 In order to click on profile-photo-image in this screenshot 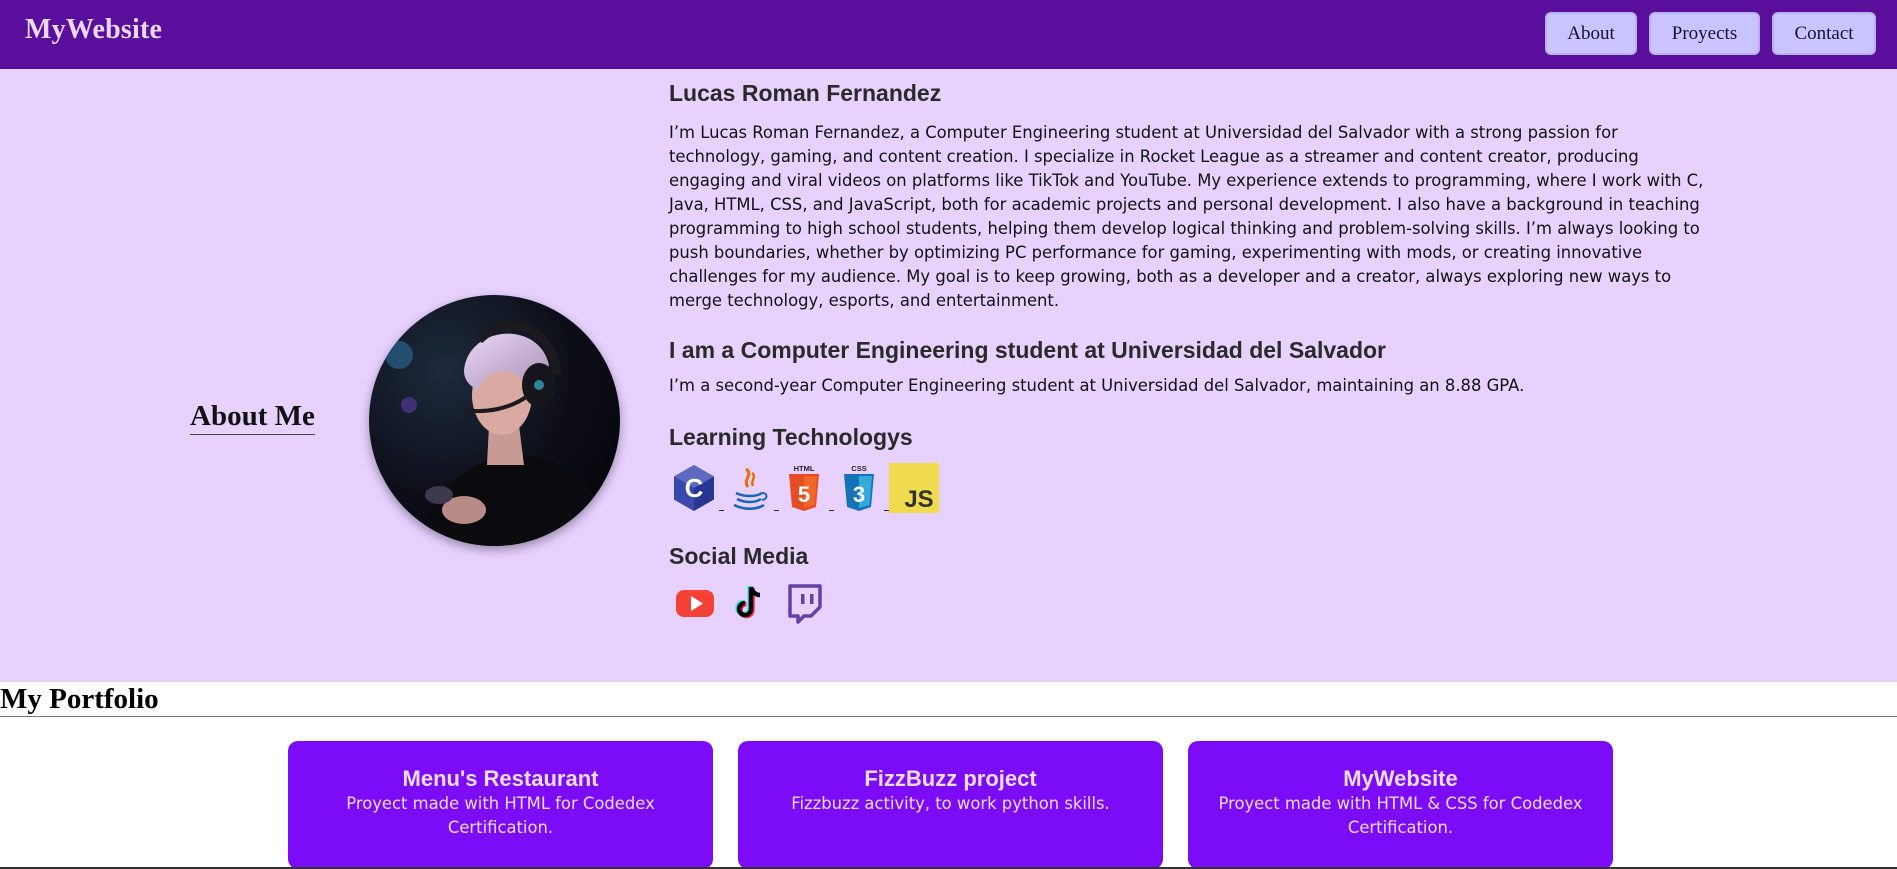, I will do `click(494, 420)`.